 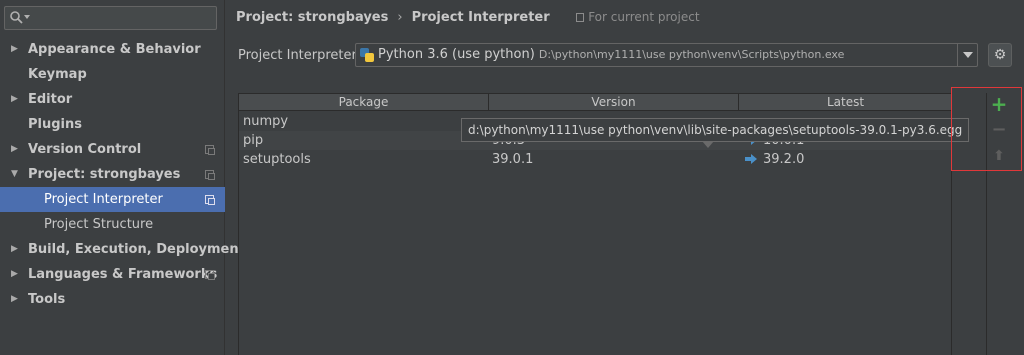 What do you see at coordinates (14, 174) in the screenshot?
I see `collapse-arrow-icon: ▼` at bounding box center [14, 174].